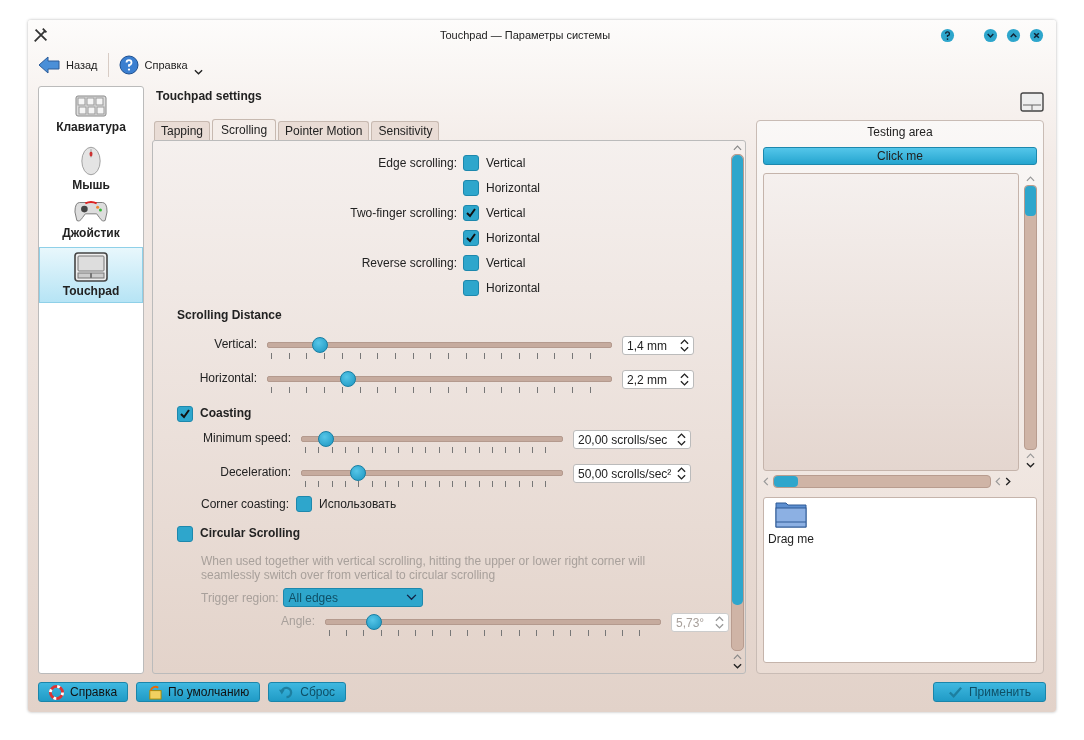 This screenshot has width=1084, height=740. What do you see at coordinates (91, 161) in the screenshot?
I see `mouse-icon` at bounding box center [91, 161].